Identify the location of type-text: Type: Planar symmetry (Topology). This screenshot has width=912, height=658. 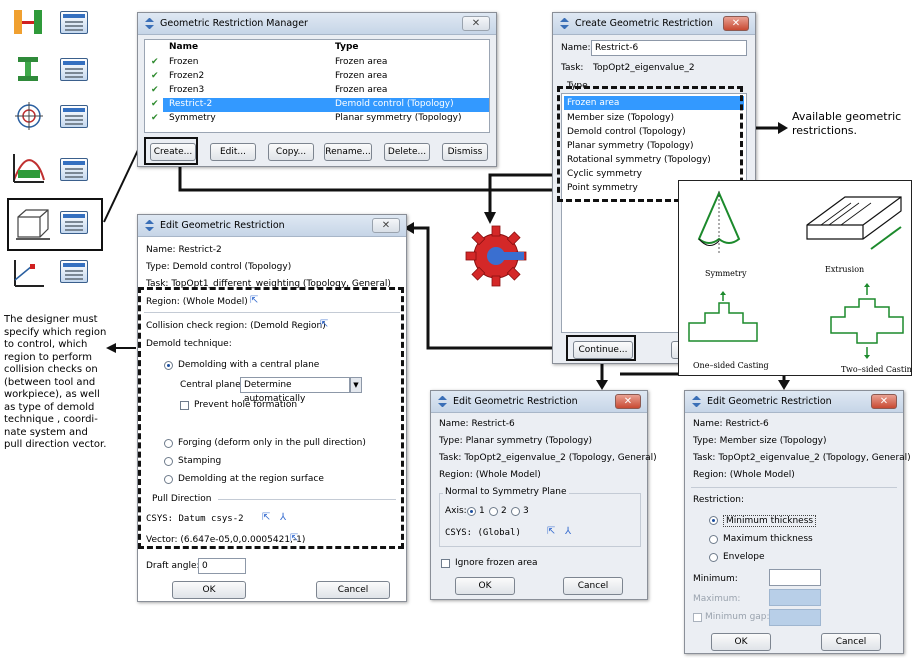
(516, 441).